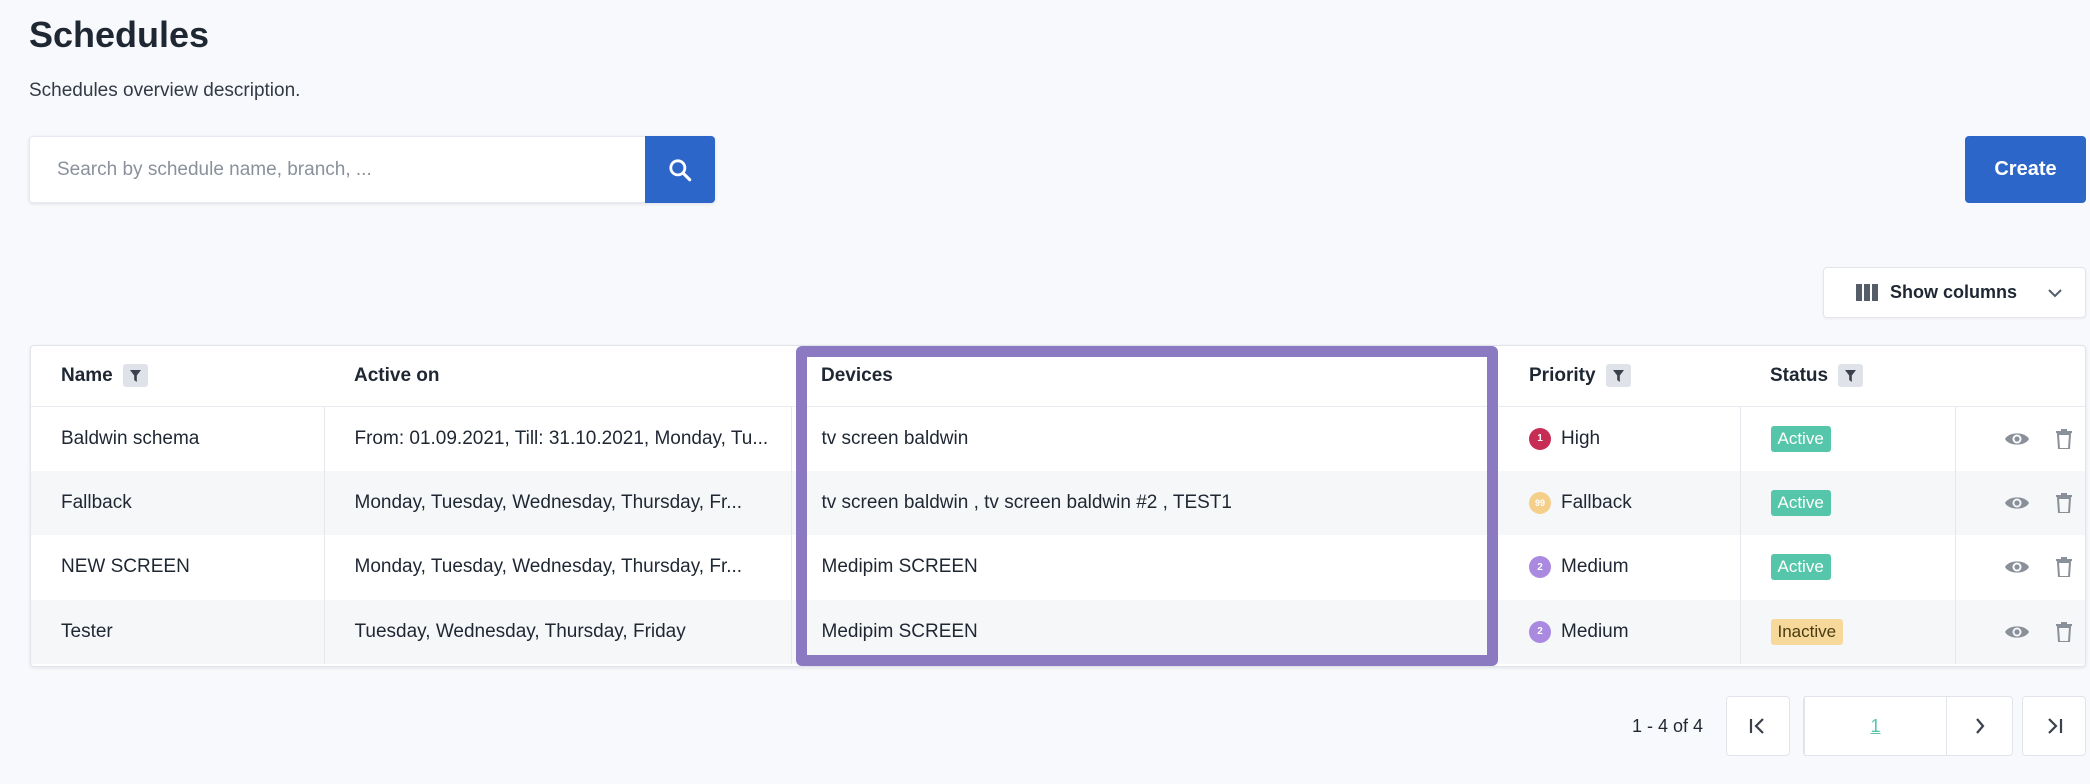  Describe the element at coordinates (165, 90) in the screenshot. I see `page-description: Schedules overview description.` at that location.